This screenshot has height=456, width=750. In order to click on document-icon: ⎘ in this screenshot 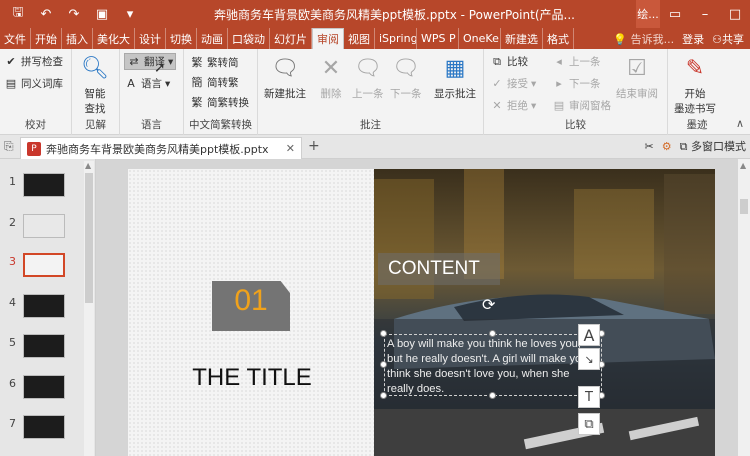, I will do `click(9, 146)`.